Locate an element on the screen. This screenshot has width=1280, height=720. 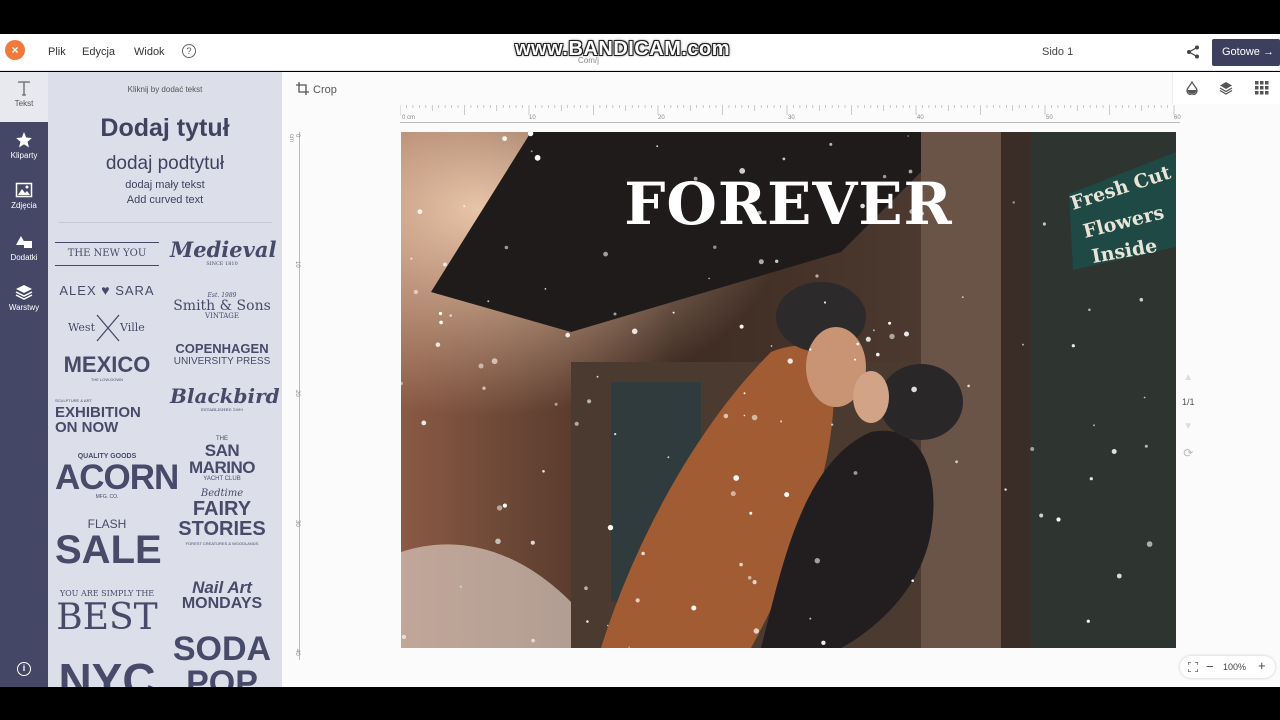
cross-icon is located at coordinates (108, 328).